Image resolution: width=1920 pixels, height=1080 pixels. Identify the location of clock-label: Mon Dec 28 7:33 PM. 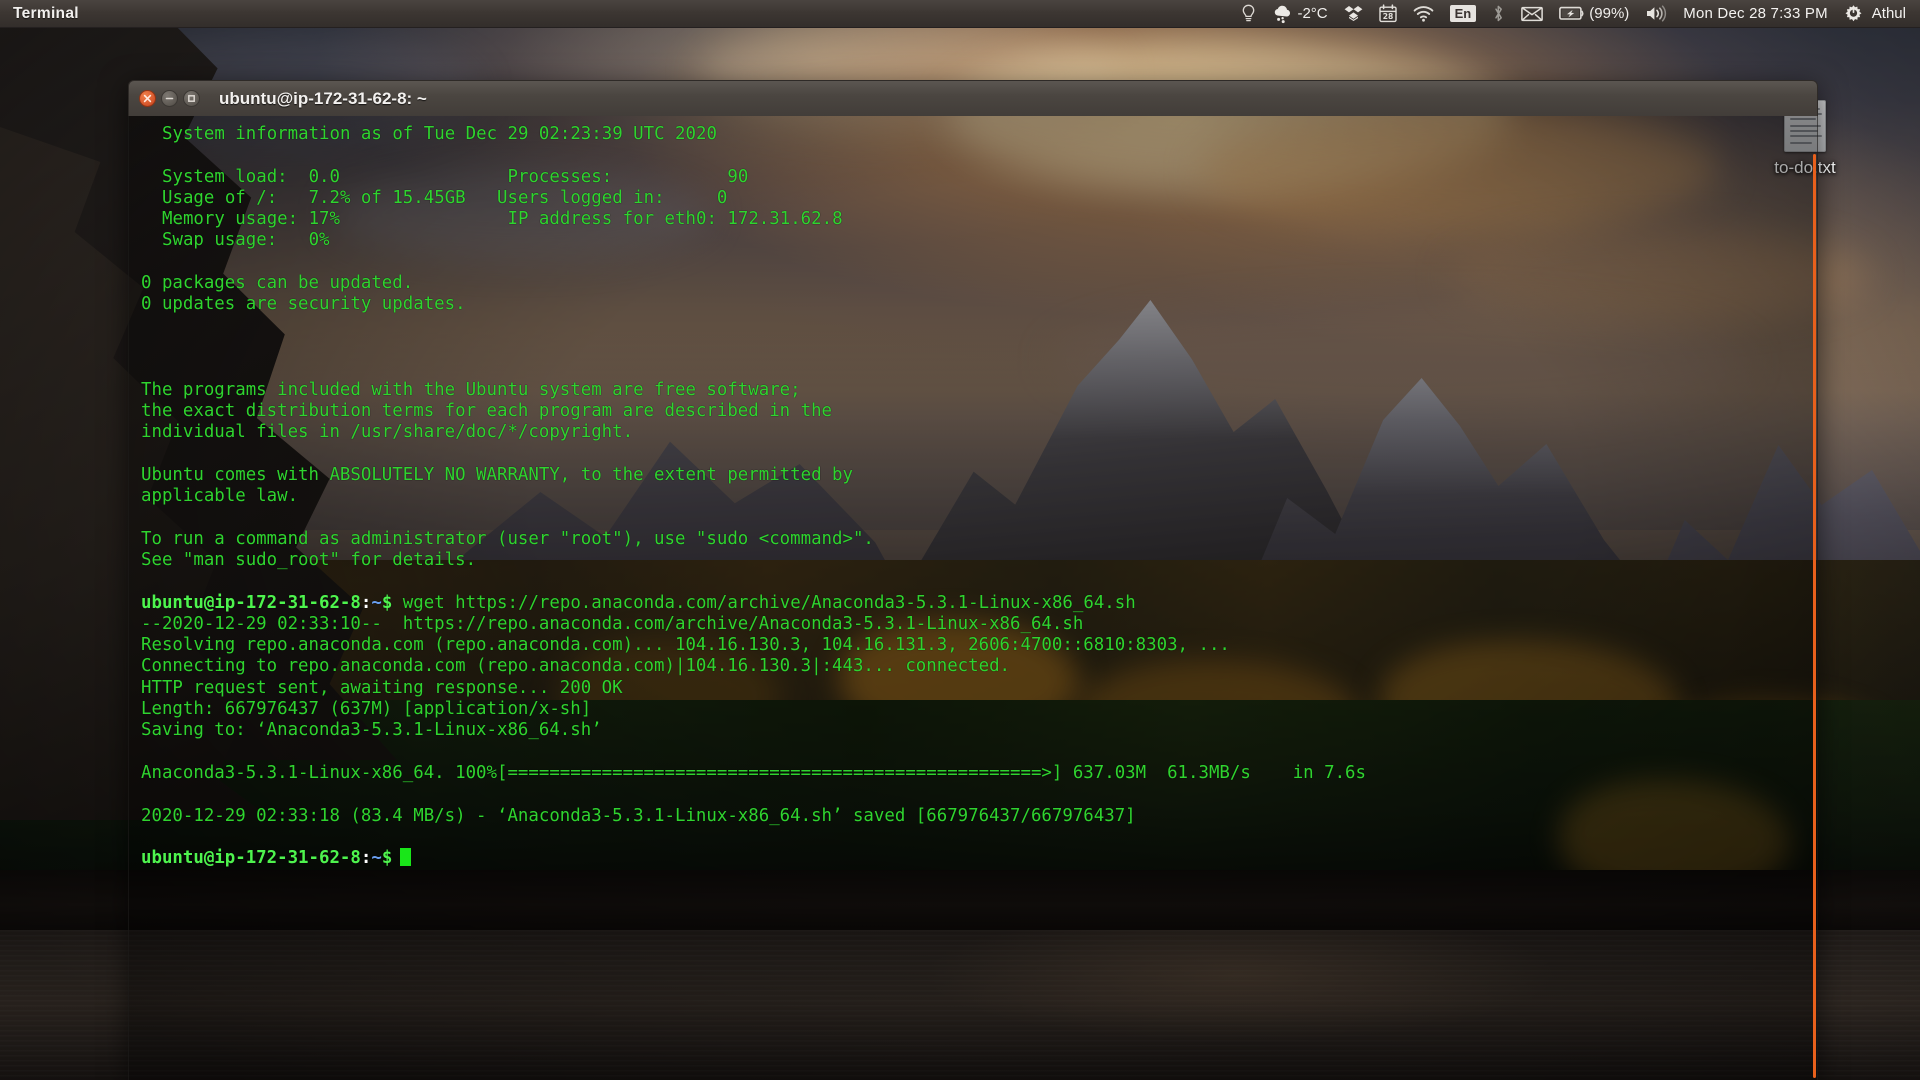
(1755, 13).